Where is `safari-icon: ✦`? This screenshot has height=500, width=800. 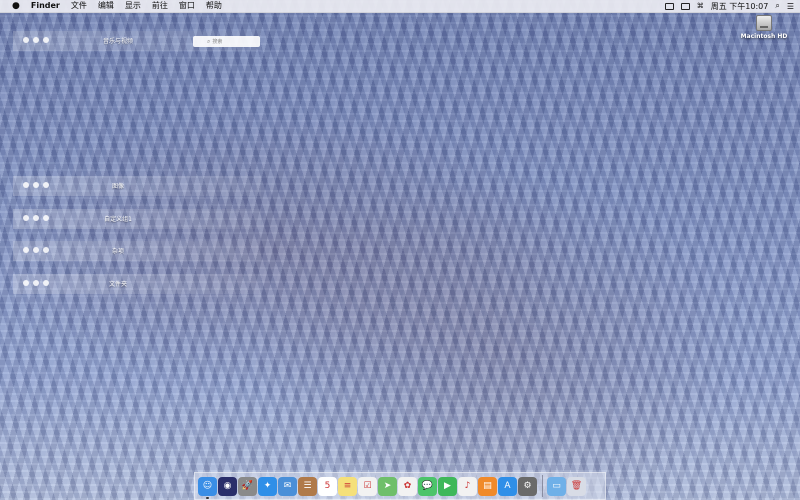 safari-icon: ✦ is located at coordinates (267, 486).